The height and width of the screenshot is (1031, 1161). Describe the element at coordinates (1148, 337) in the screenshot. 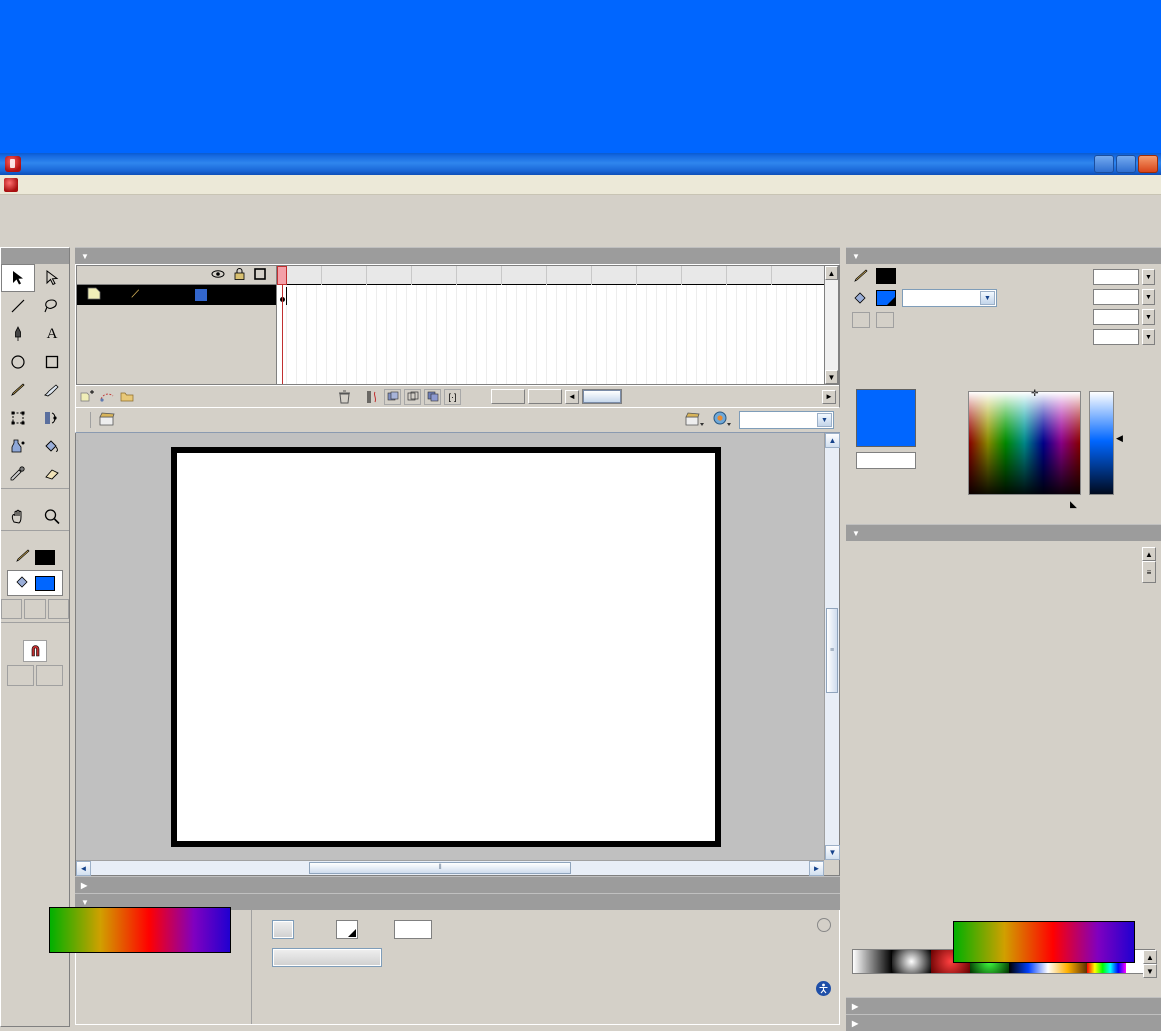

I see `alpha-spinner: ▼` at that location.